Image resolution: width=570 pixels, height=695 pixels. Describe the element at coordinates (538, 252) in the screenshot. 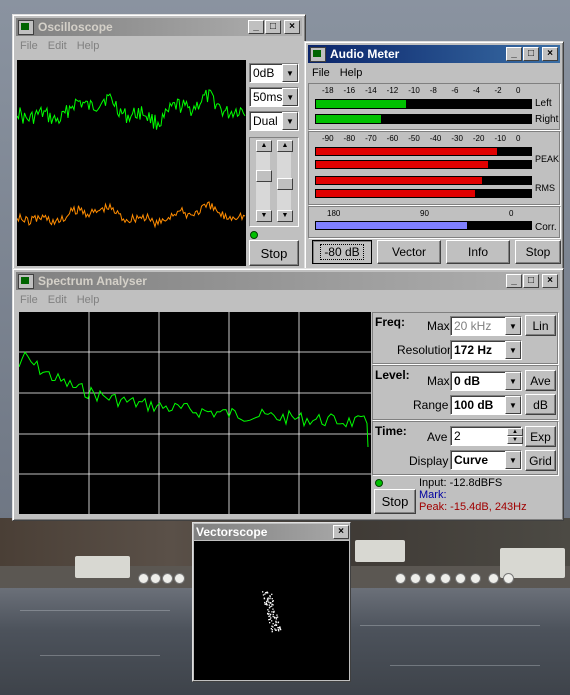

I see `audio-meter-stop-button: Stop` at that location.